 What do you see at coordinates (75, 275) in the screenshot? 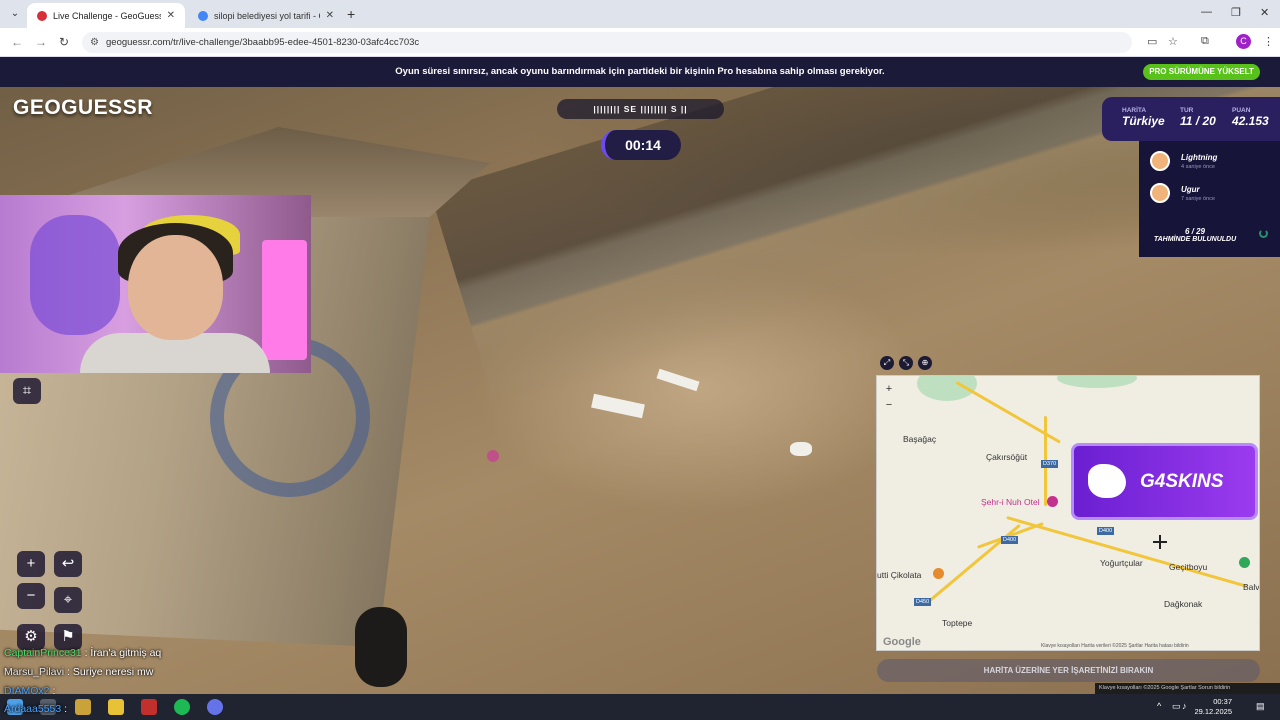
I see `cat-poster` at bounding box center [75, 275].